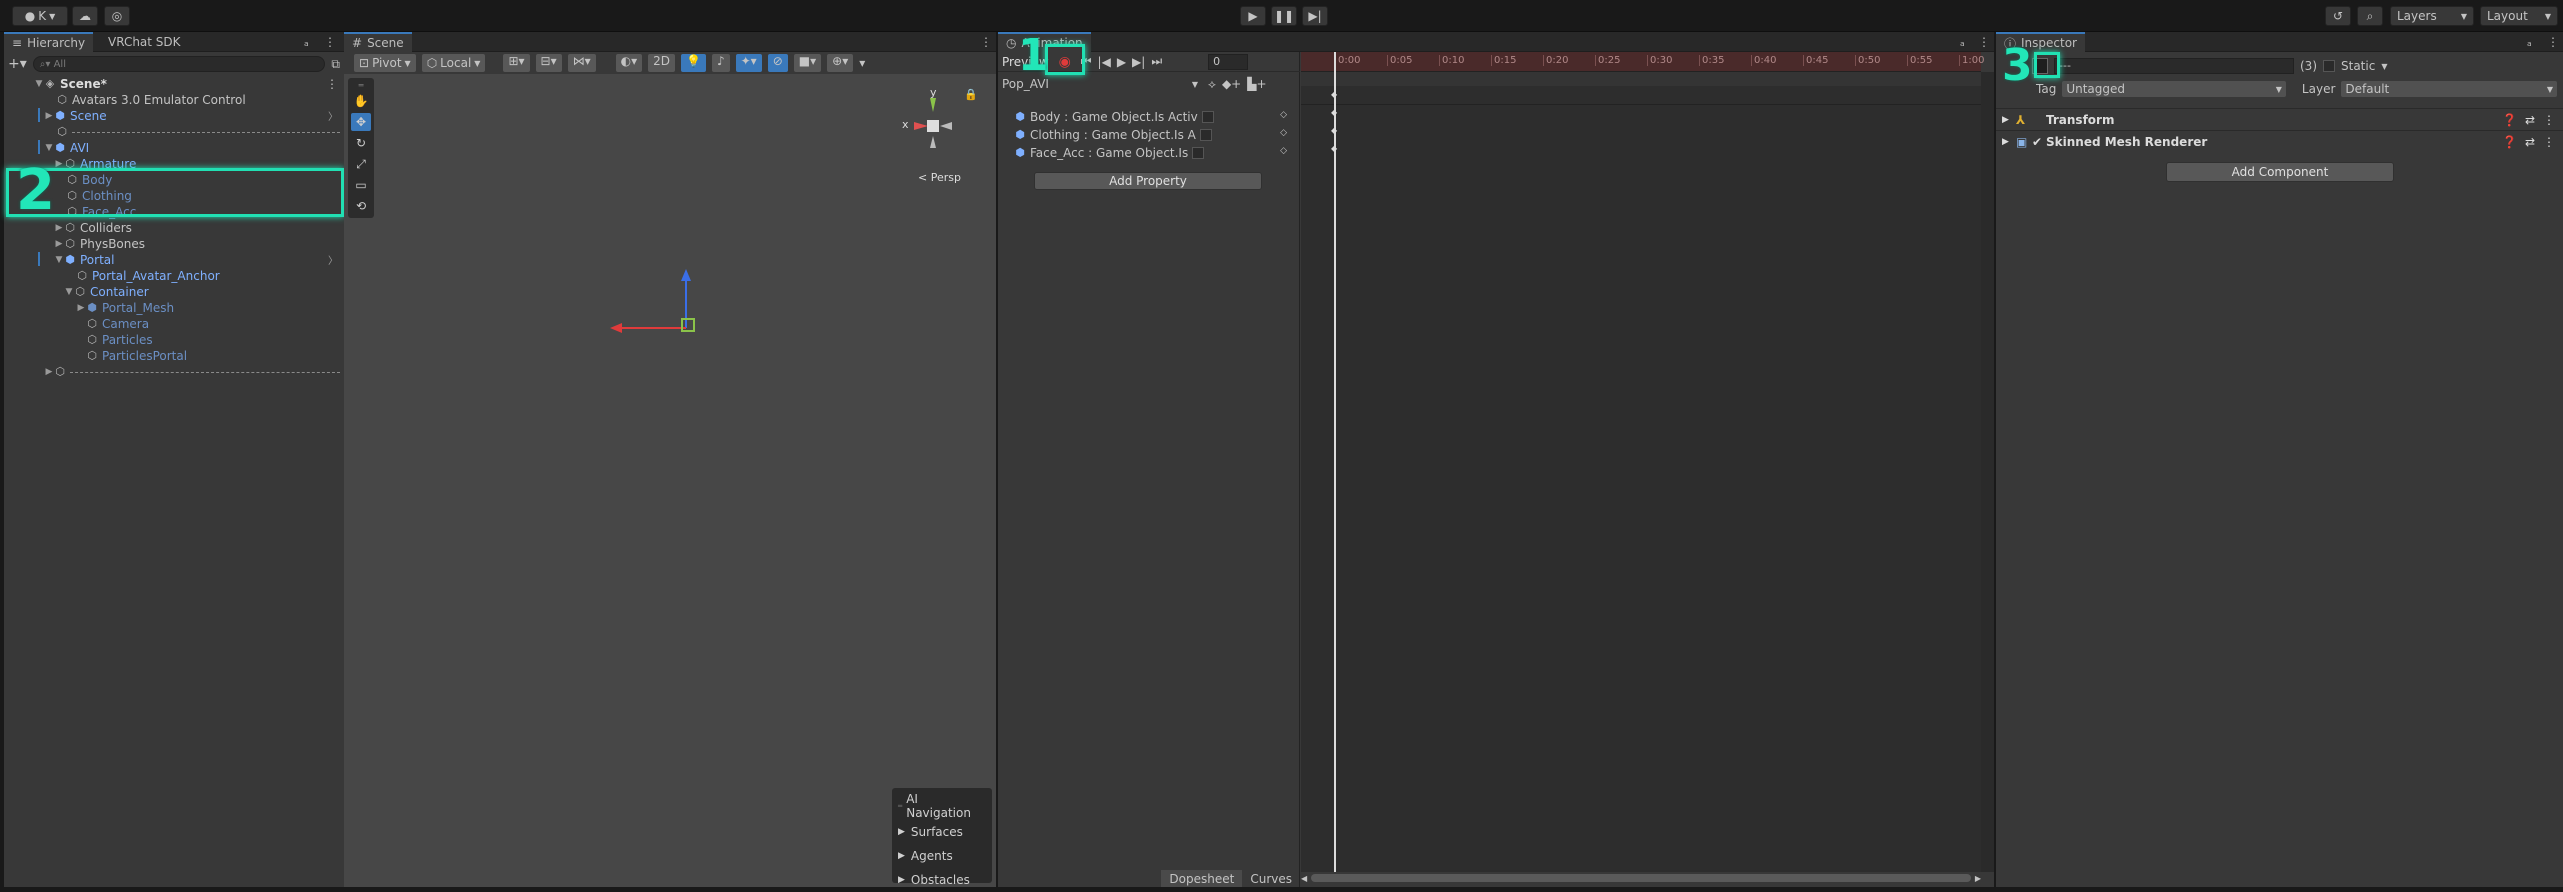 This screenshot has height=892, width=2563. What do you see at coordinates (378, 42) in the screenshot?
I see `tab-scene: # Scene` at bounding box center [378, 42].